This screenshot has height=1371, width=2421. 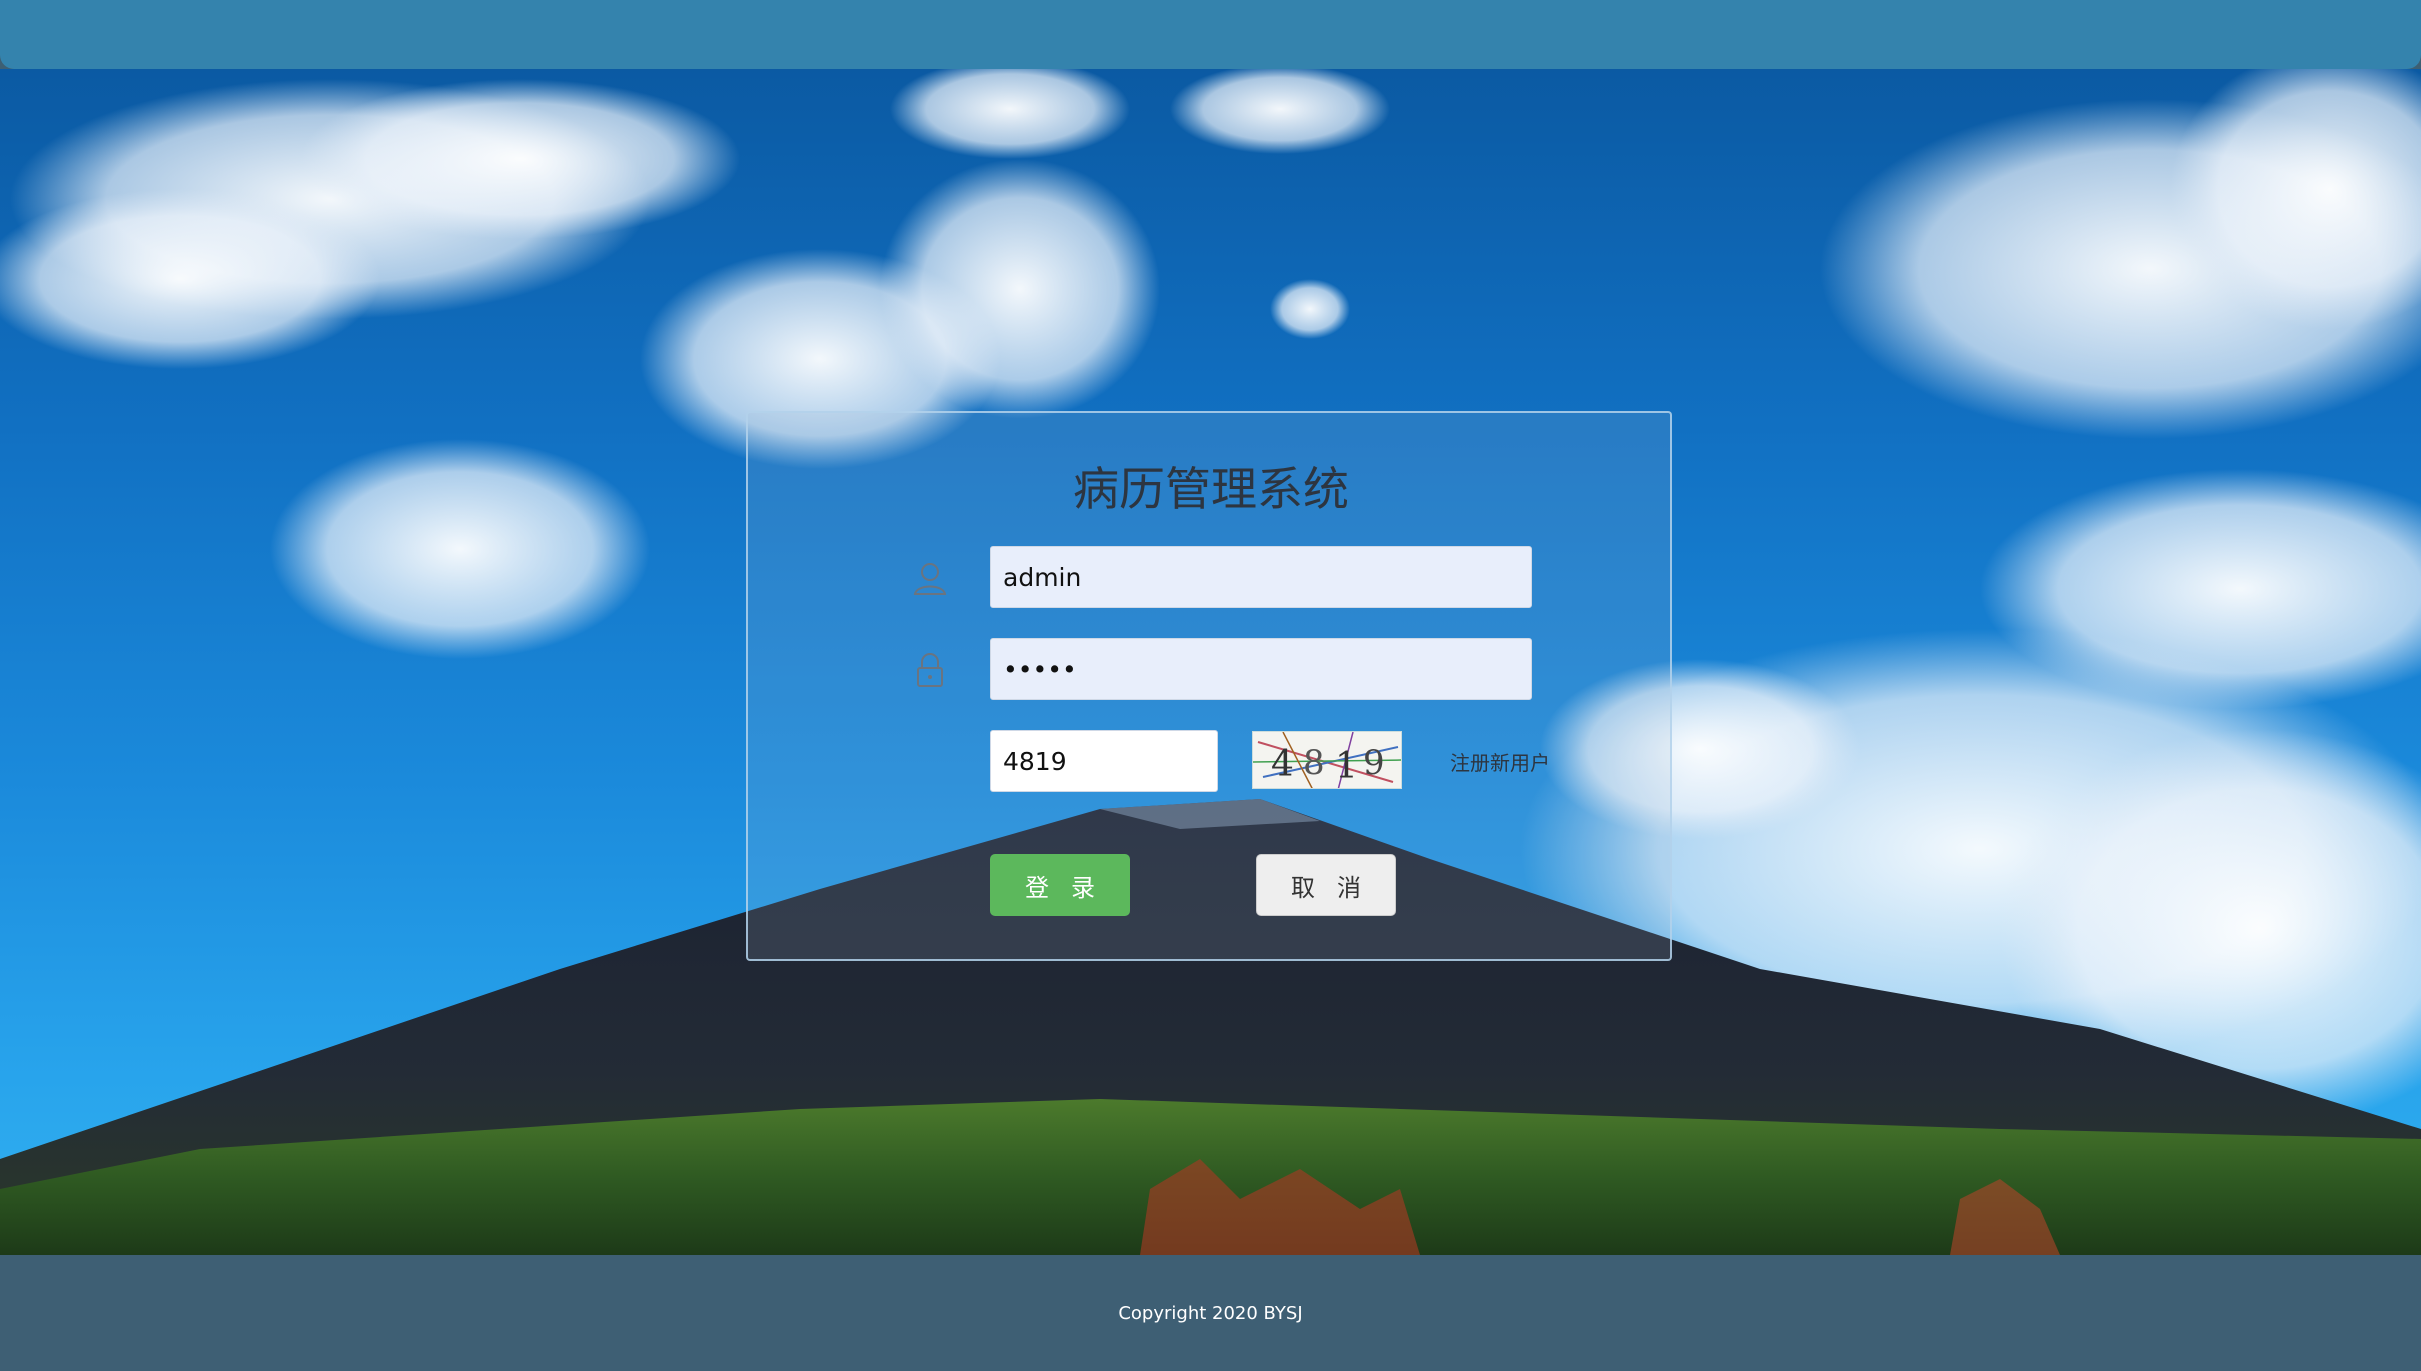 What do you see at coordinates (1040, 669) in the screenshot?
I see `password-value: •••••` at bounding box center [1040, 669].